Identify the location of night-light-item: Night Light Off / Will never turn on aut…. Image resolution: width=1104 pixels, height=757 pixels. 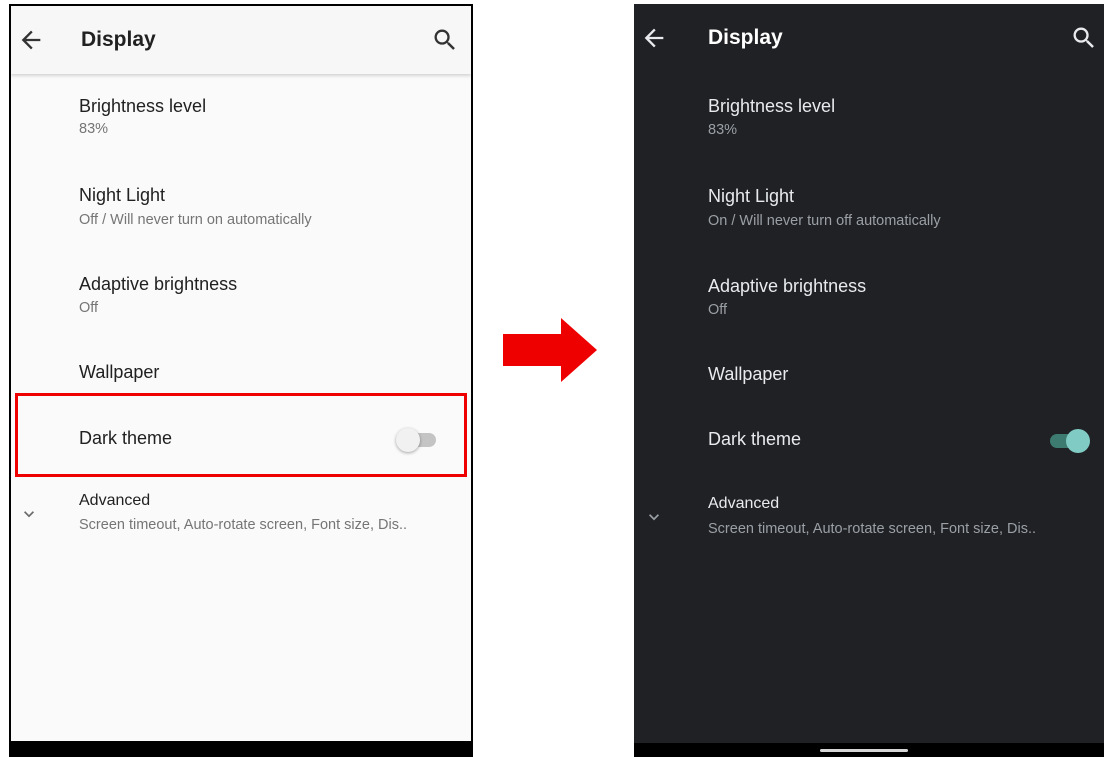
(241, 215).